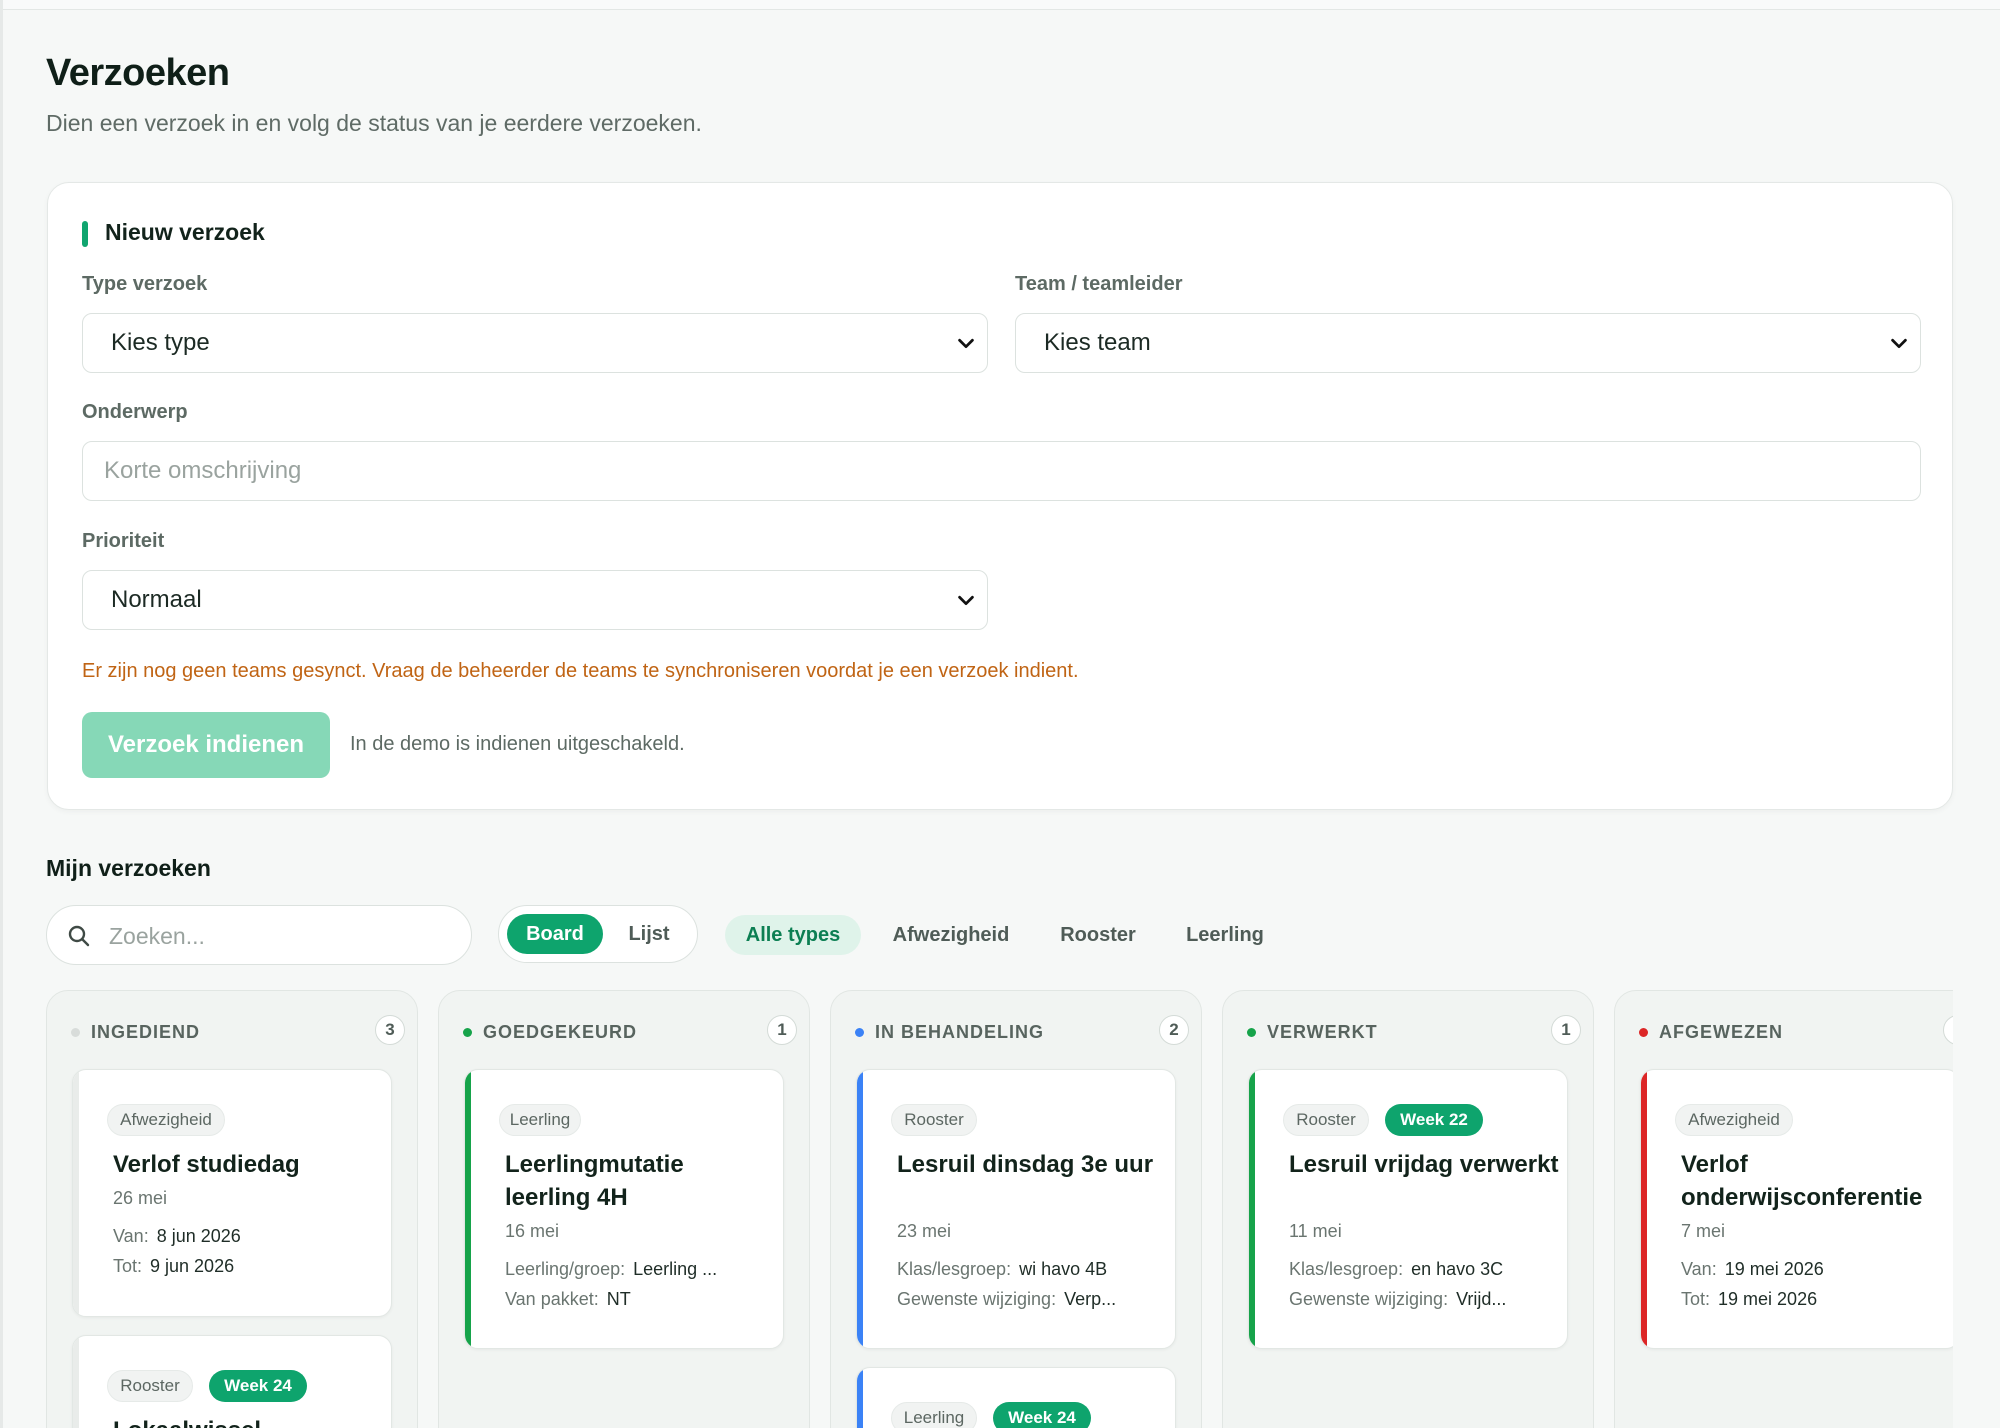 This screenshot has width=2000, height=1428. I want to click on request-card: Rooster Week 24 Lokaalwissel, so click(232, 1381).